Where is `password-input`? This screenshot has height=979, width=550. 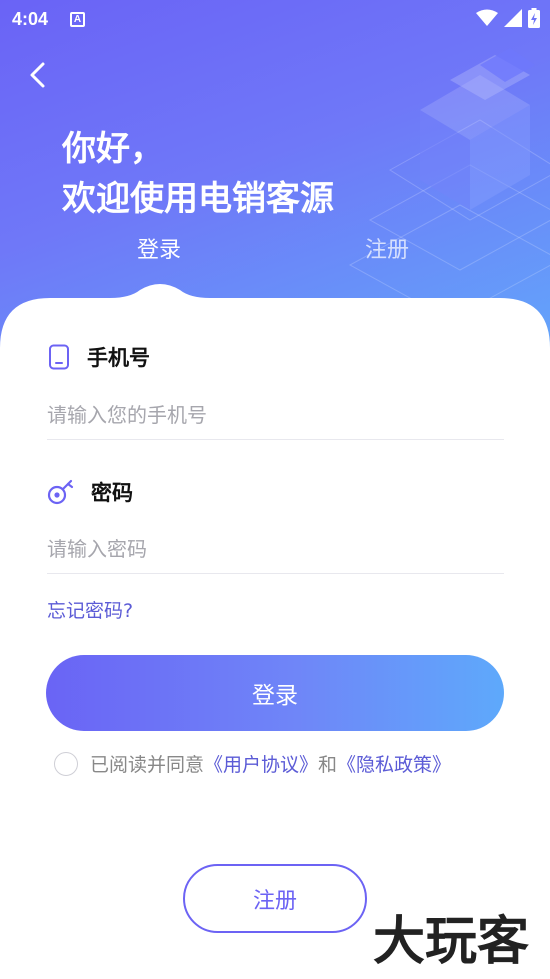
password-input is located at coordinates (275, 549).